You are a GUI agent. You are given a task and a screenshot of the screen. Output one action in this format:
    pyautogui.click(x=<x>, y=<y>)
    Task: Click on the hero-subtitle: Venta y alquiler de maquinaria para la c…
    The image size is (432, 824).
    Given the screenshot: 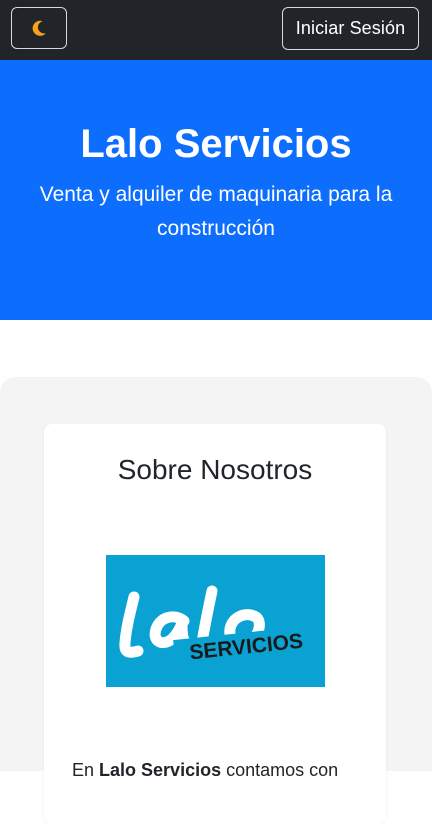 What is the action you would take?
    pyautogui.click(x=216, y=211)
    